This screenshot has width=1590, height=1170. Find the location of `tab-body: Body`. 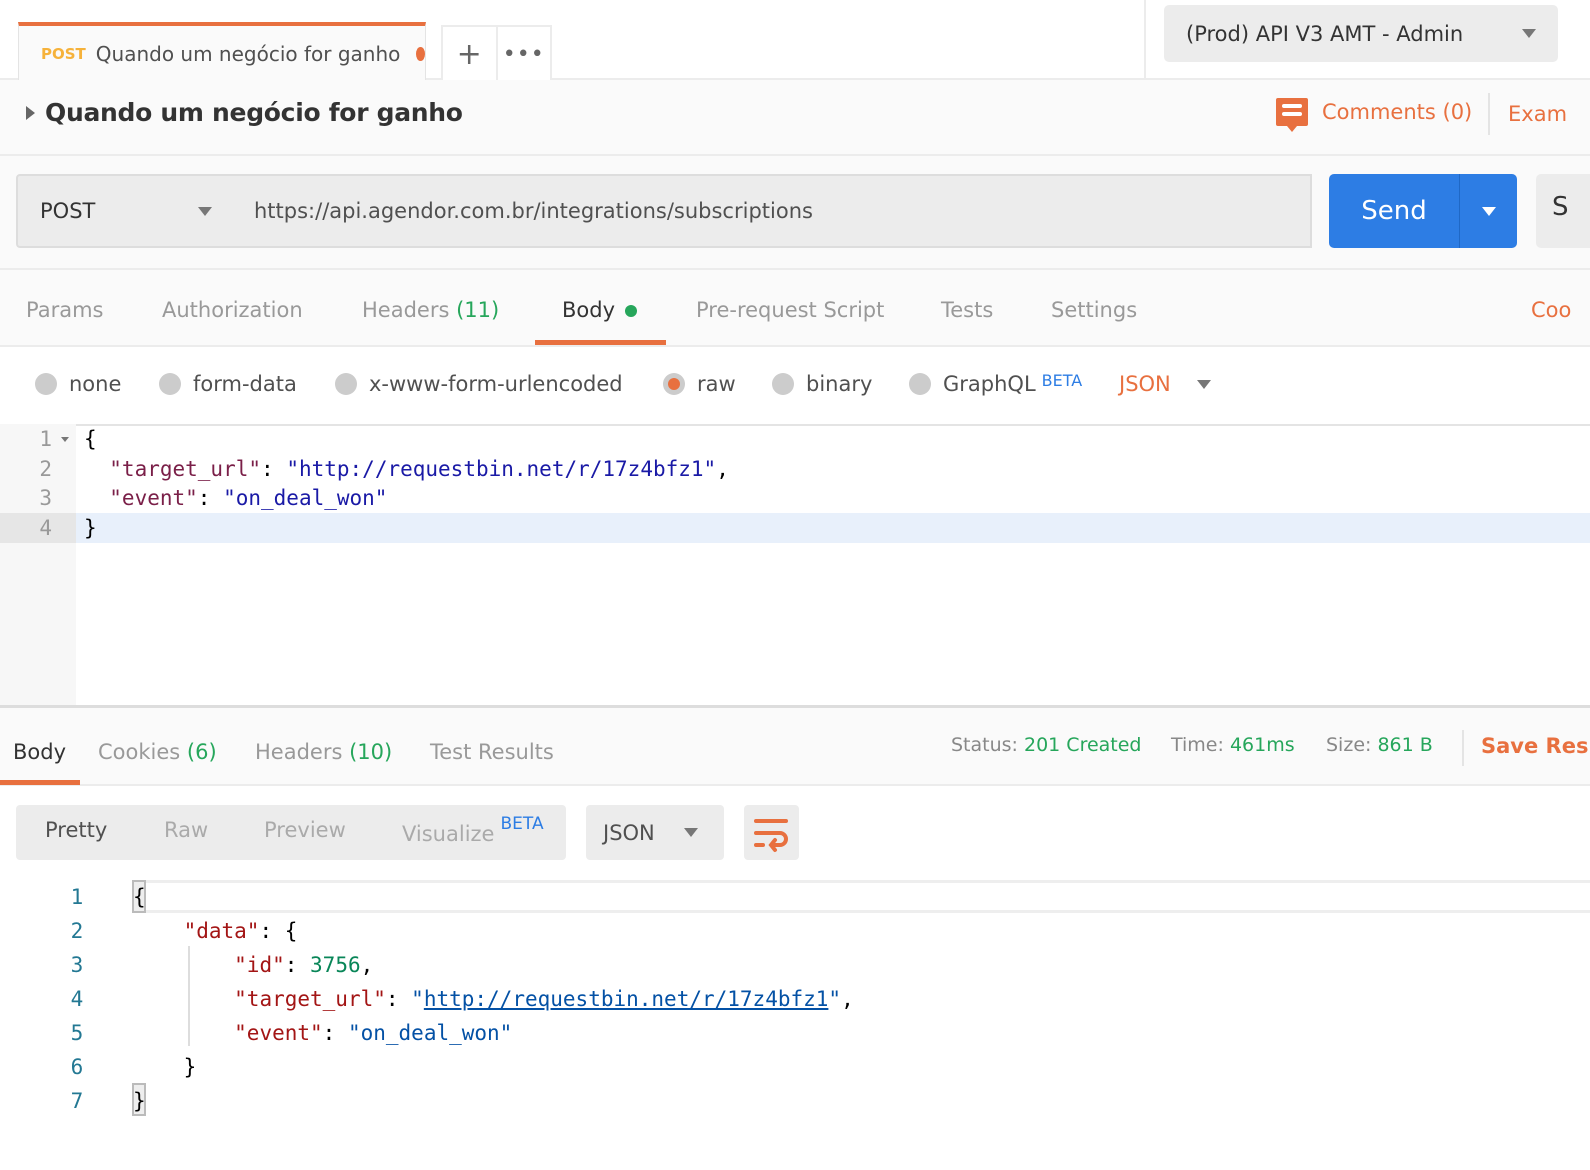

tab-body: Body is located at coordinates (600, 310).